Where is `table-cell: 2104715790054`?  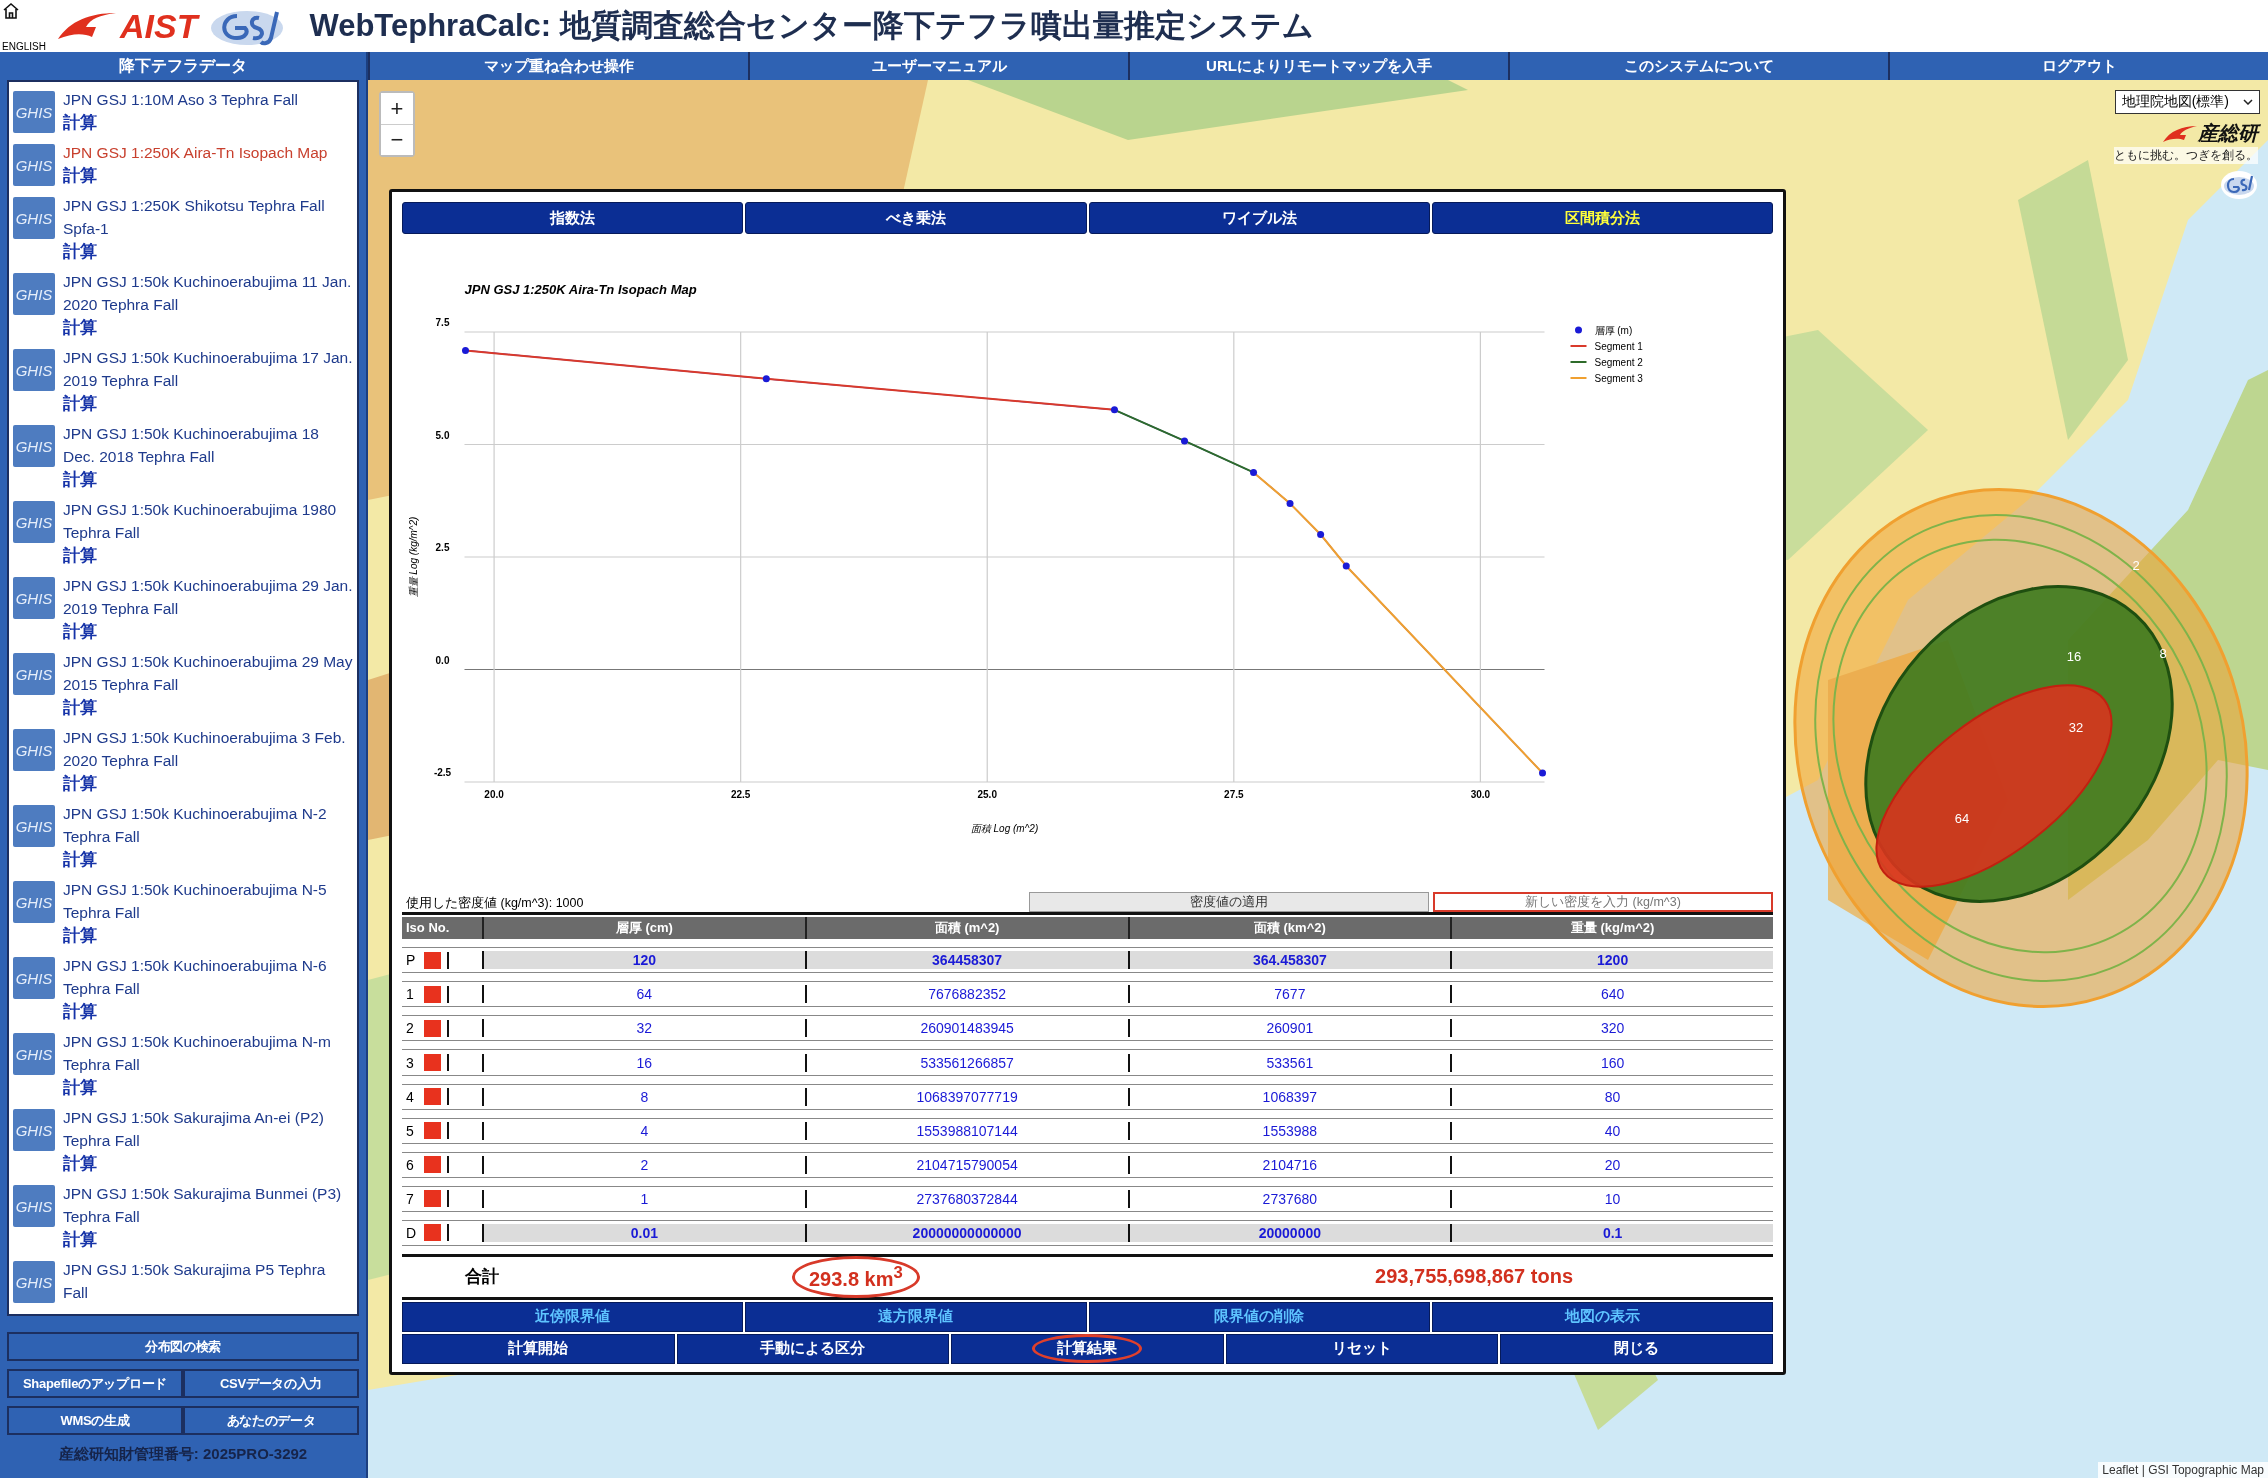
table-cell: 2104715790054 is located at coordinates (966, 1164).